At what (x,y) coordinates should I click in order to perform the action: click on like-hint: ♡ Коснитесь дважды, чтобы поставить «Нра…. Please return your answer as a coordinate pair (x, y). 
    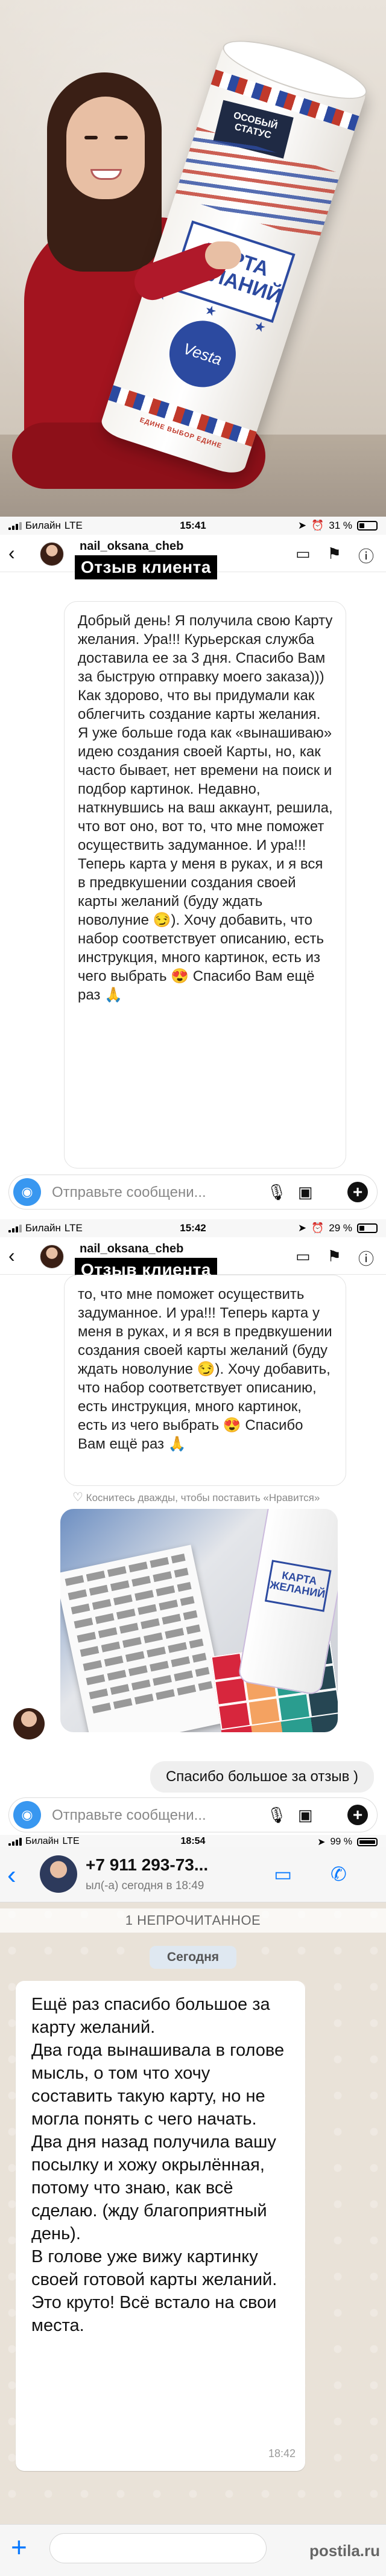
    Looking at the image, I should click on (196, 1497).